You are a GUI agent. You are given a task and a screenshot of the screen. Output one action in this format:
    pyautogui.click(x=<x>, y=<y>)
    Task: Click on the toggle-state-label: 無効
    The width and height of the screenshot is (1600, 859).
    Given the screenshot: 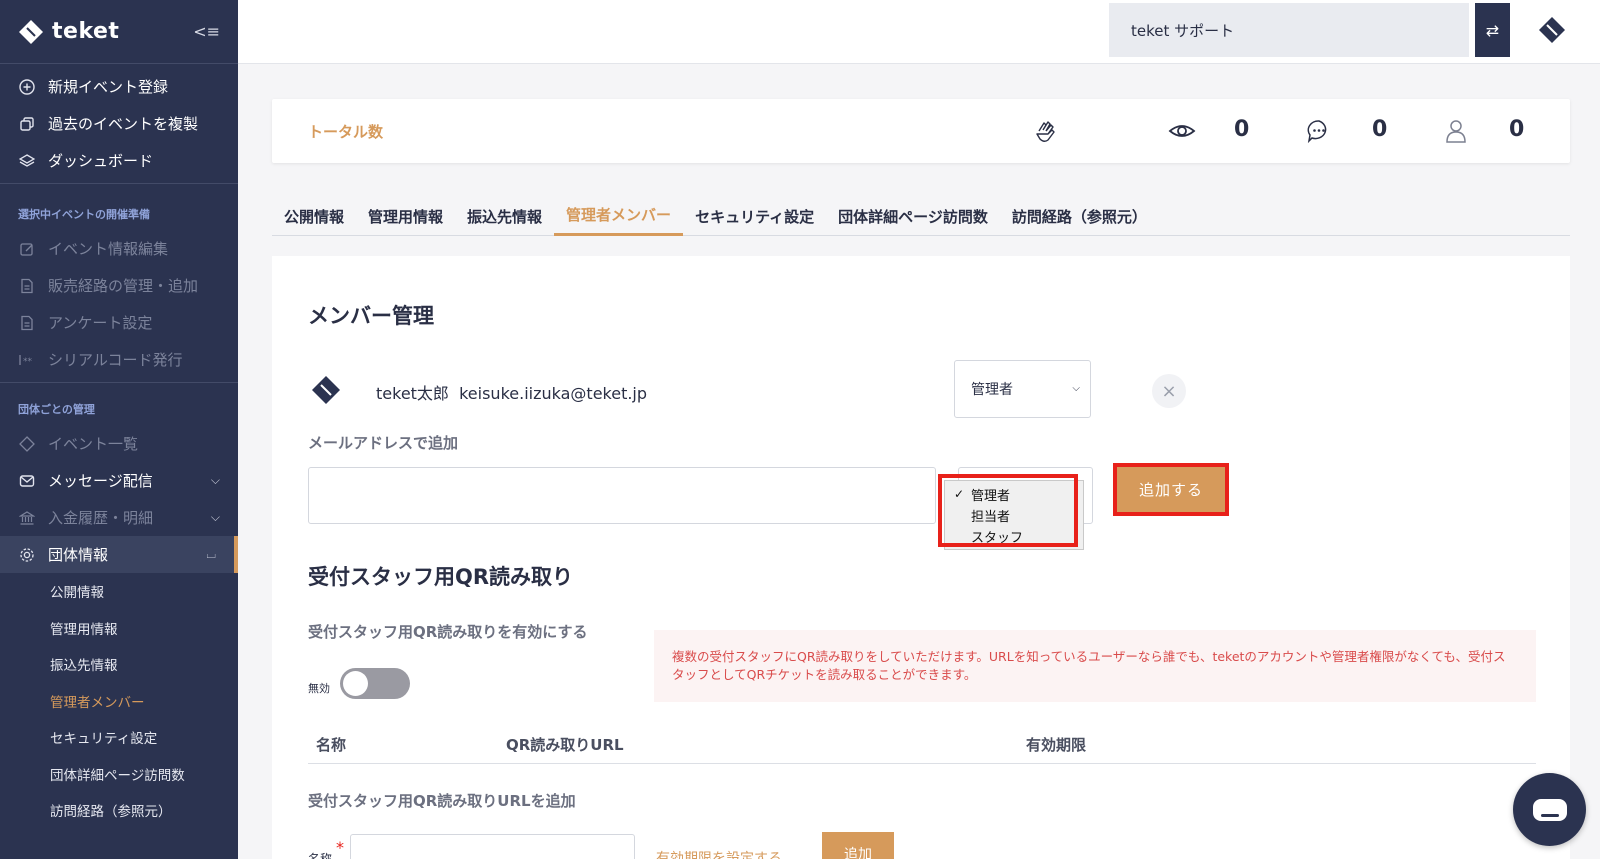 What is the action you would take?
    pyautogui.click(x=319, y=688)
    